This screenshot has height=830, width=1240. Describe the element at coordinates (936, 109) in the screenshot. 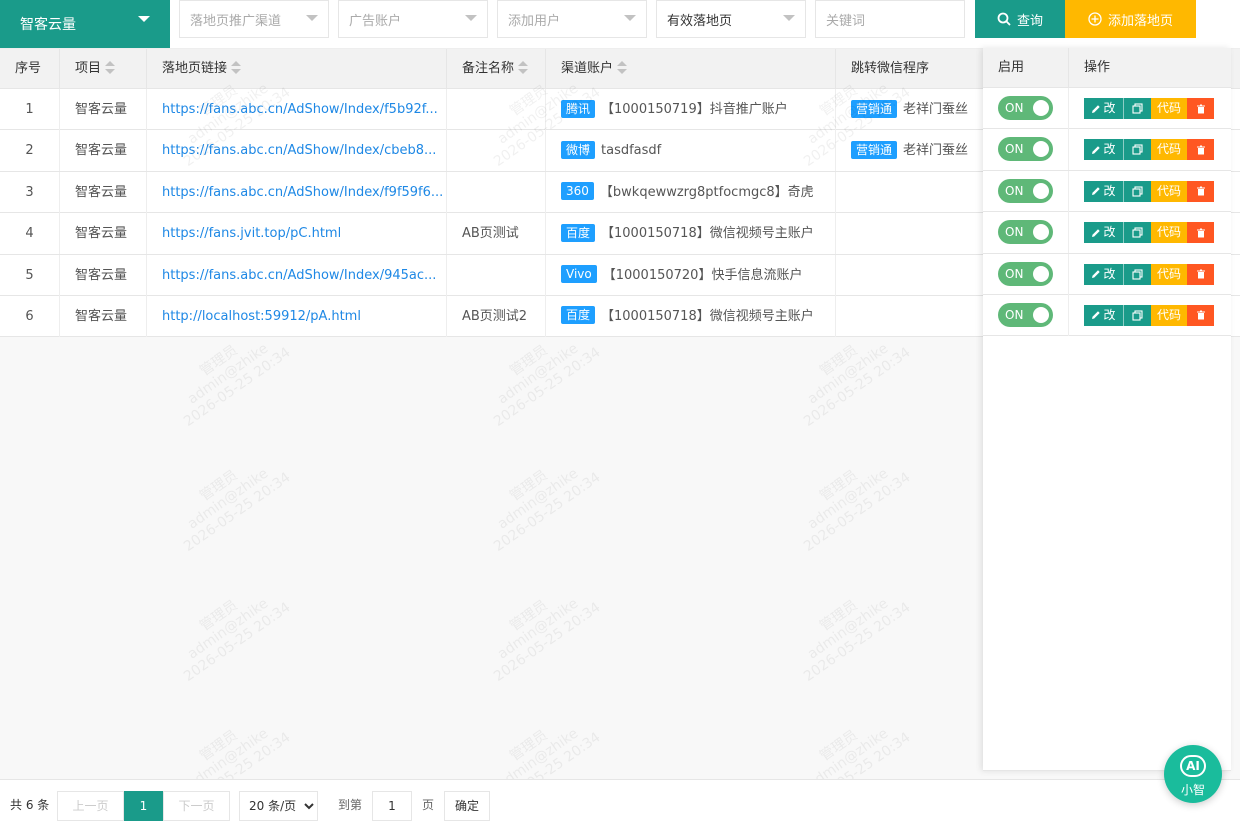

I see `mini-program-name: 老祥门蚕丝` at that location.